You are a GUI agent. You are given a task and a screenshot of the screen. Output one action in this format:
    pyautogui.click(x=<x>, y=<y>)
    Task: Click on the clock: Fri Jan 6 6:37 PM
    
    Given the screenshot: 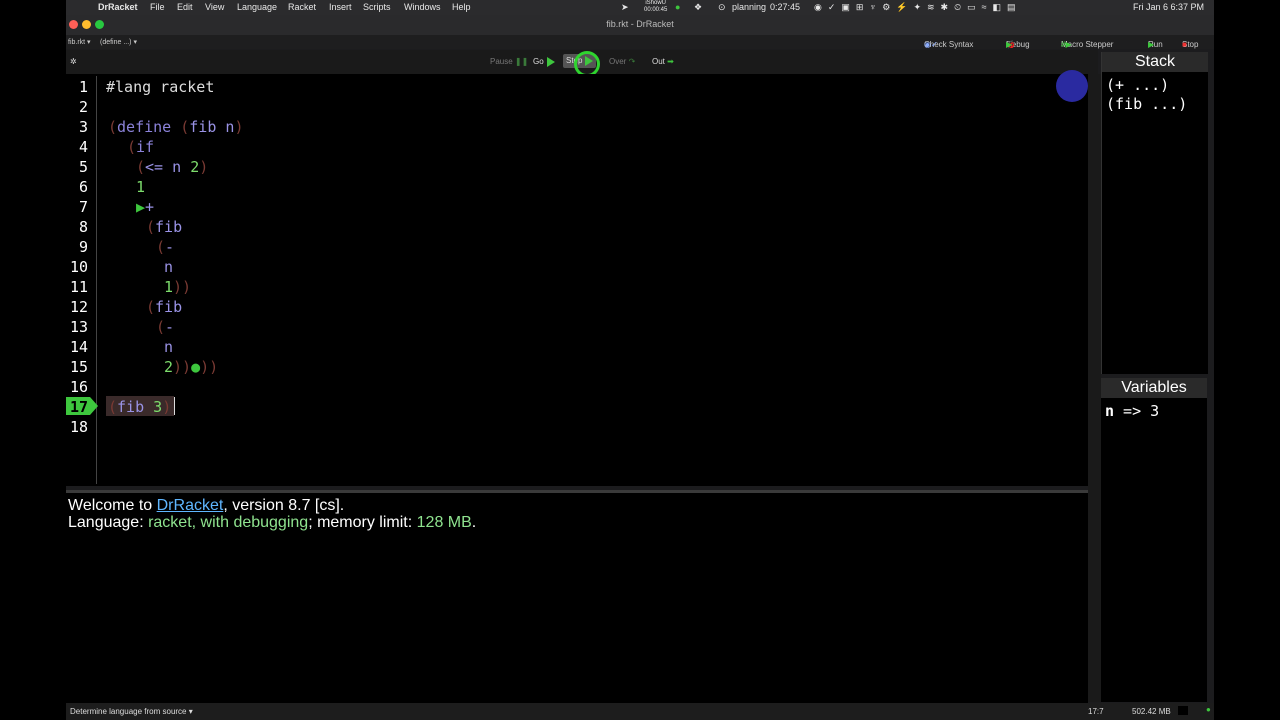 What is the action you would take?
    pyautogui.click(x=1168, y=7)
    